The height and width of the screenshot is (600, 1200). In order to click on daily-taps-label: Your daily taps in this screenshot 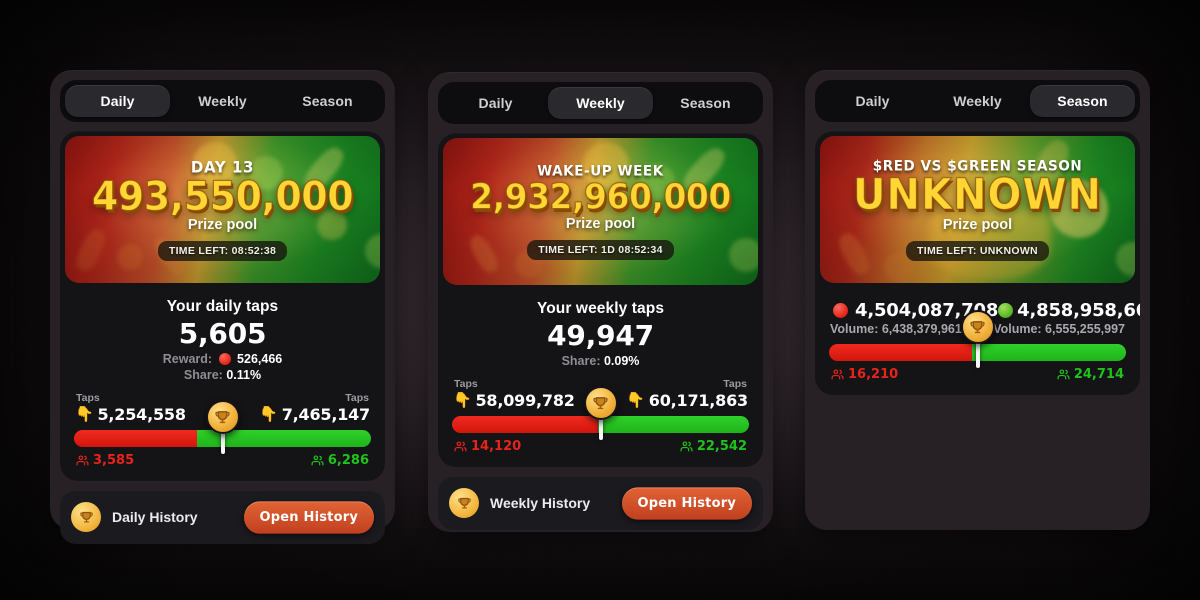, I will do `click(222, 306)`.